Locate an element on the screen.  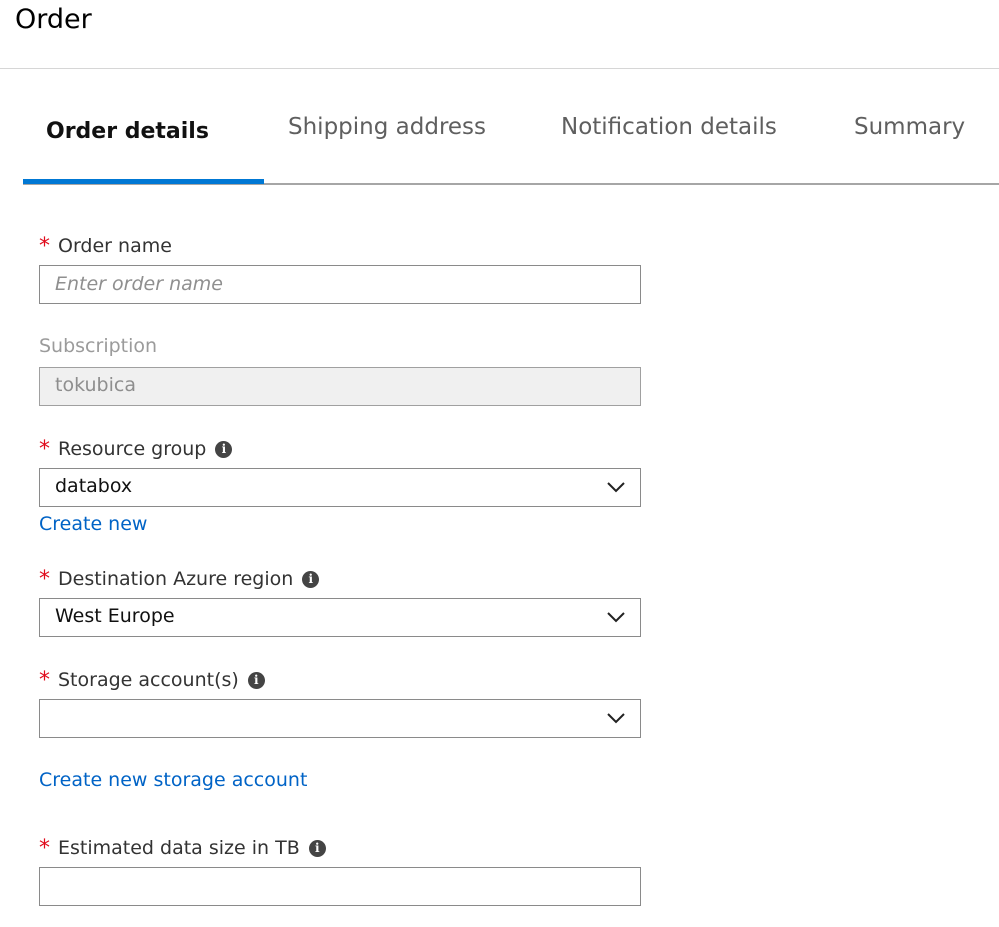
data-size-label: * Estimated data size in TB i is located at coordinates (182, 848).